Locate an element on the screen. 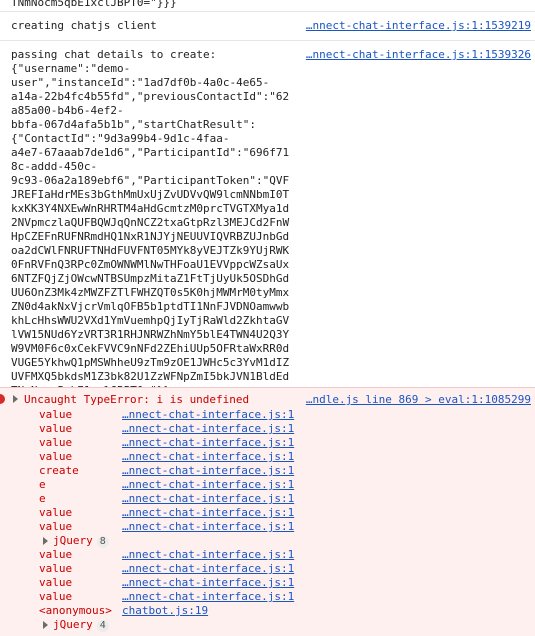 The height and width of the screenshot is (636, 535). stack-frame: create …nnect-chat-interface.js:1 is located at coordinates (267, 471).